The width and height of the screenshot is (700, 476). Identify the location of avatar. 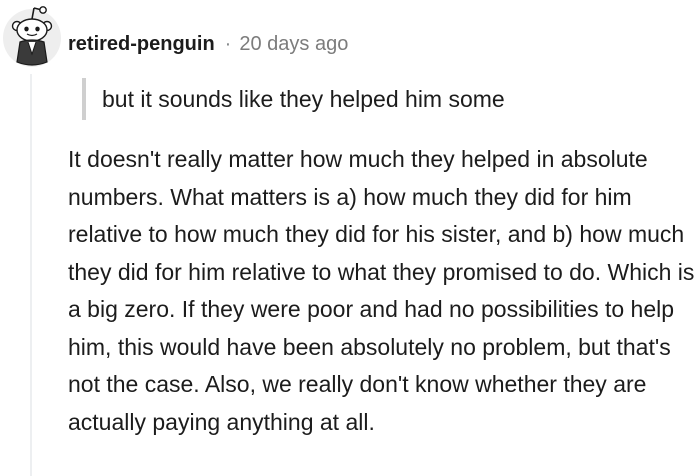
(32, 35).